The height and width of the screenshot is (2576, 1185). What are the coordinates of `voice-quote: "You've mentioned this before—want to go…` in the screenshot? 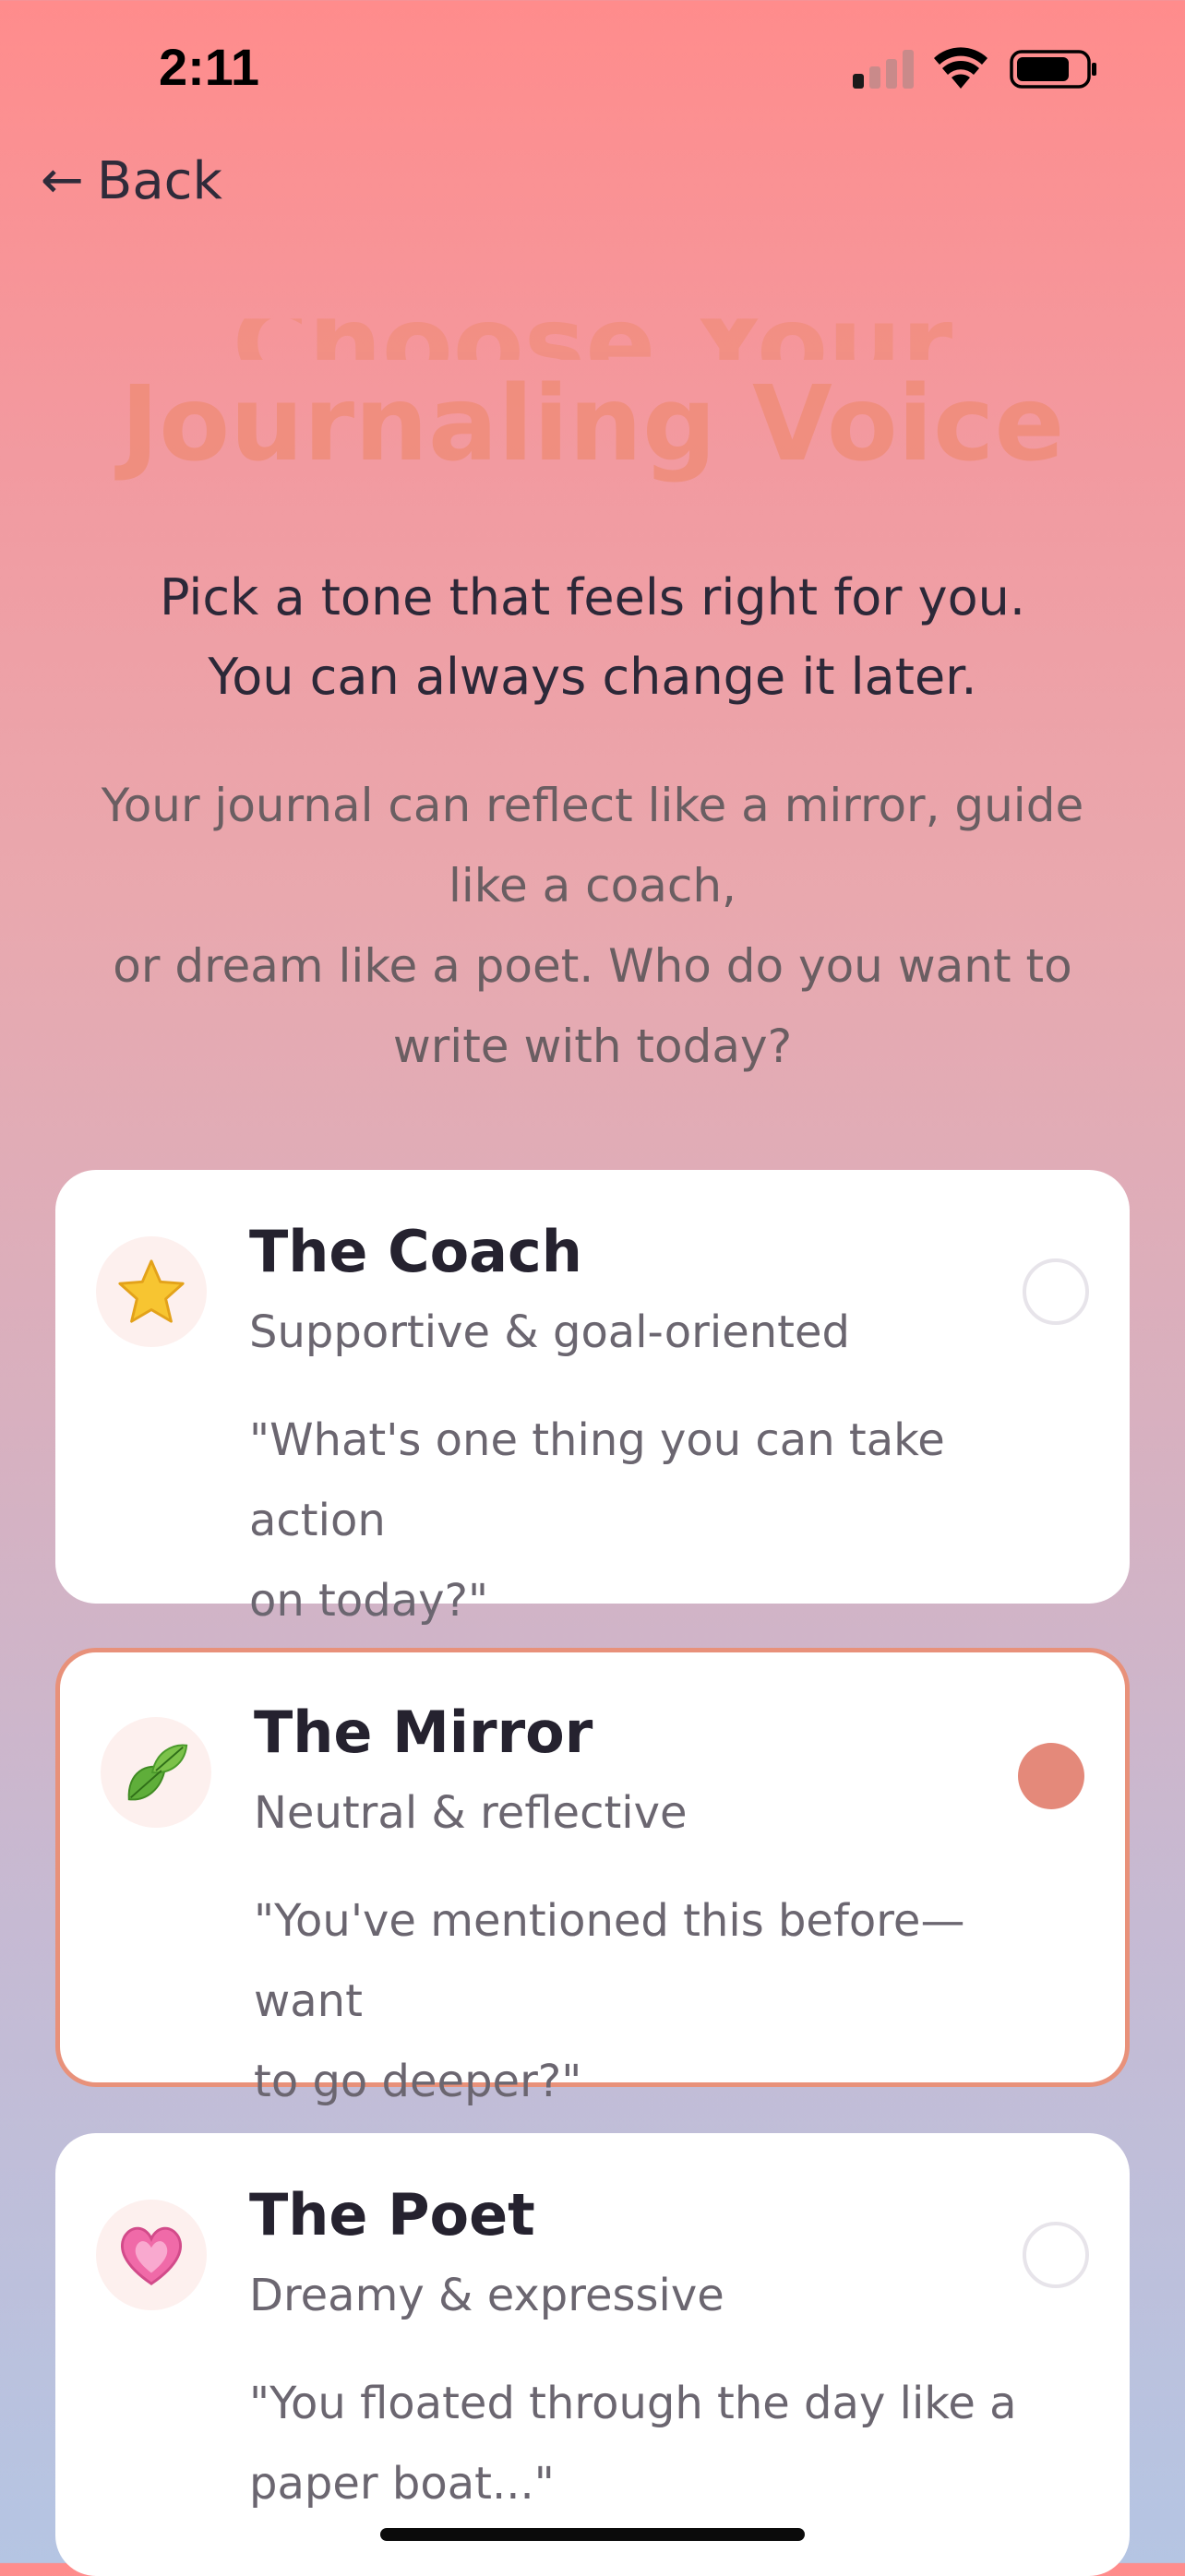 It's located at (660, 2002).